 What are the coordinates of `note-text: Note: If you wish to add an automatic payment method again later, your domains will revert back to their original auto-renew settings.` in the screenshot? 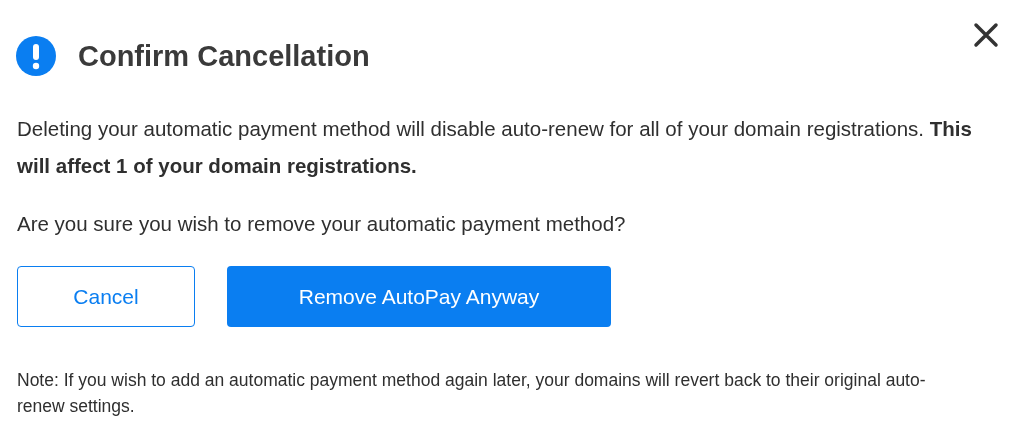 It's located at (472, 393).